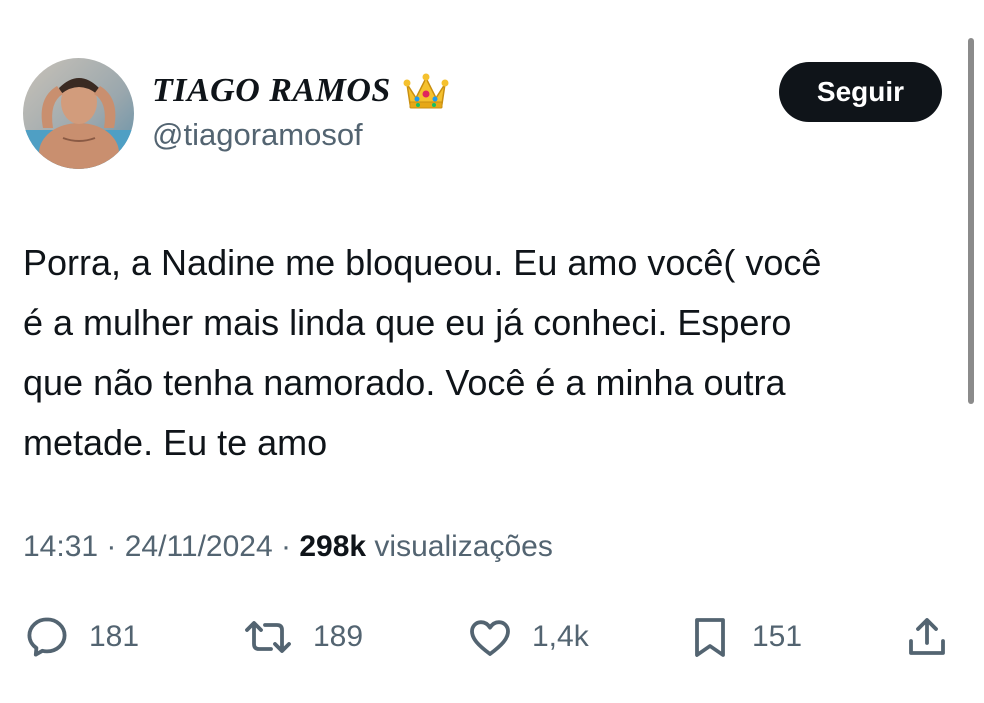 This screenshot has width=984, height=703. What do you see at coordinates (560, 636) in the screenshot?
I see `like-count: 1,4k` at bounding box center [560, 636].